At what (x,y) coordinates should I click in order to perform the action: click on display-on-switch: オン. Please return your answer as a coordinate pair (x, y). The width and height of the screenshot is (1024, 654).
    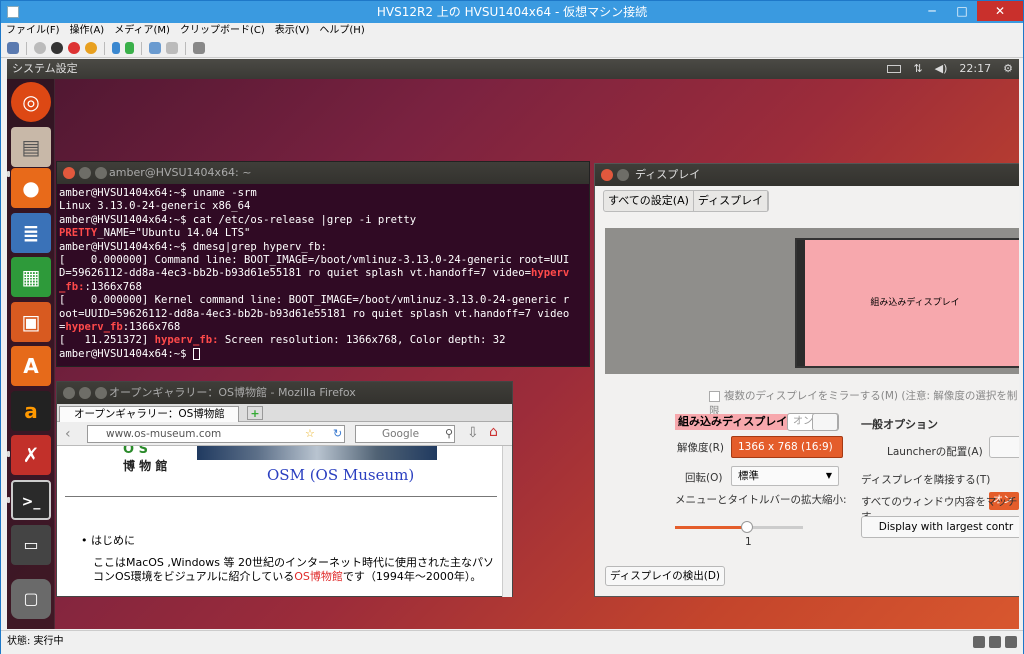
    Looking at the image, I should click on (813, 422).